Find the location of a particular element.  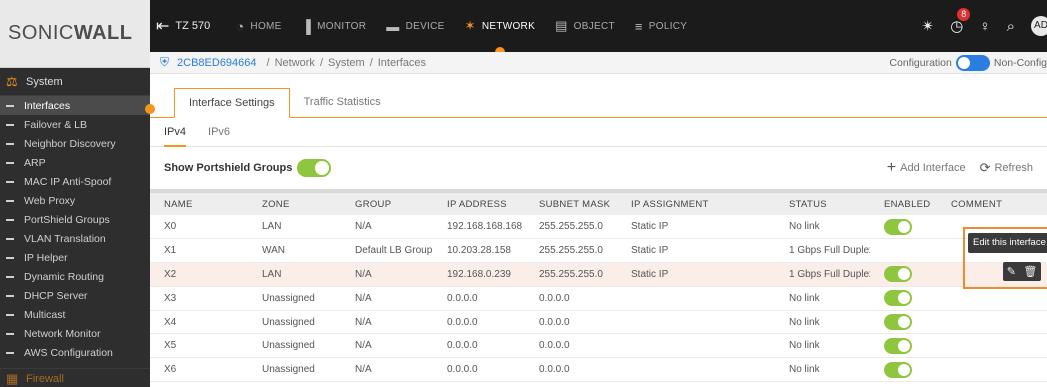

cell-assign is located at coordinates (696, 322).